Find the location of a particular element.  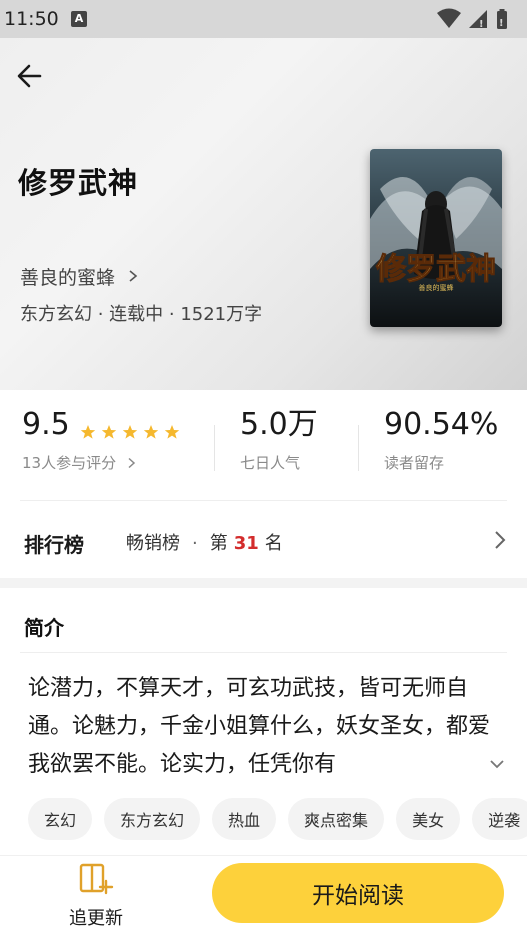

retention-value: 90.54% is located at coordinates (441, 424).